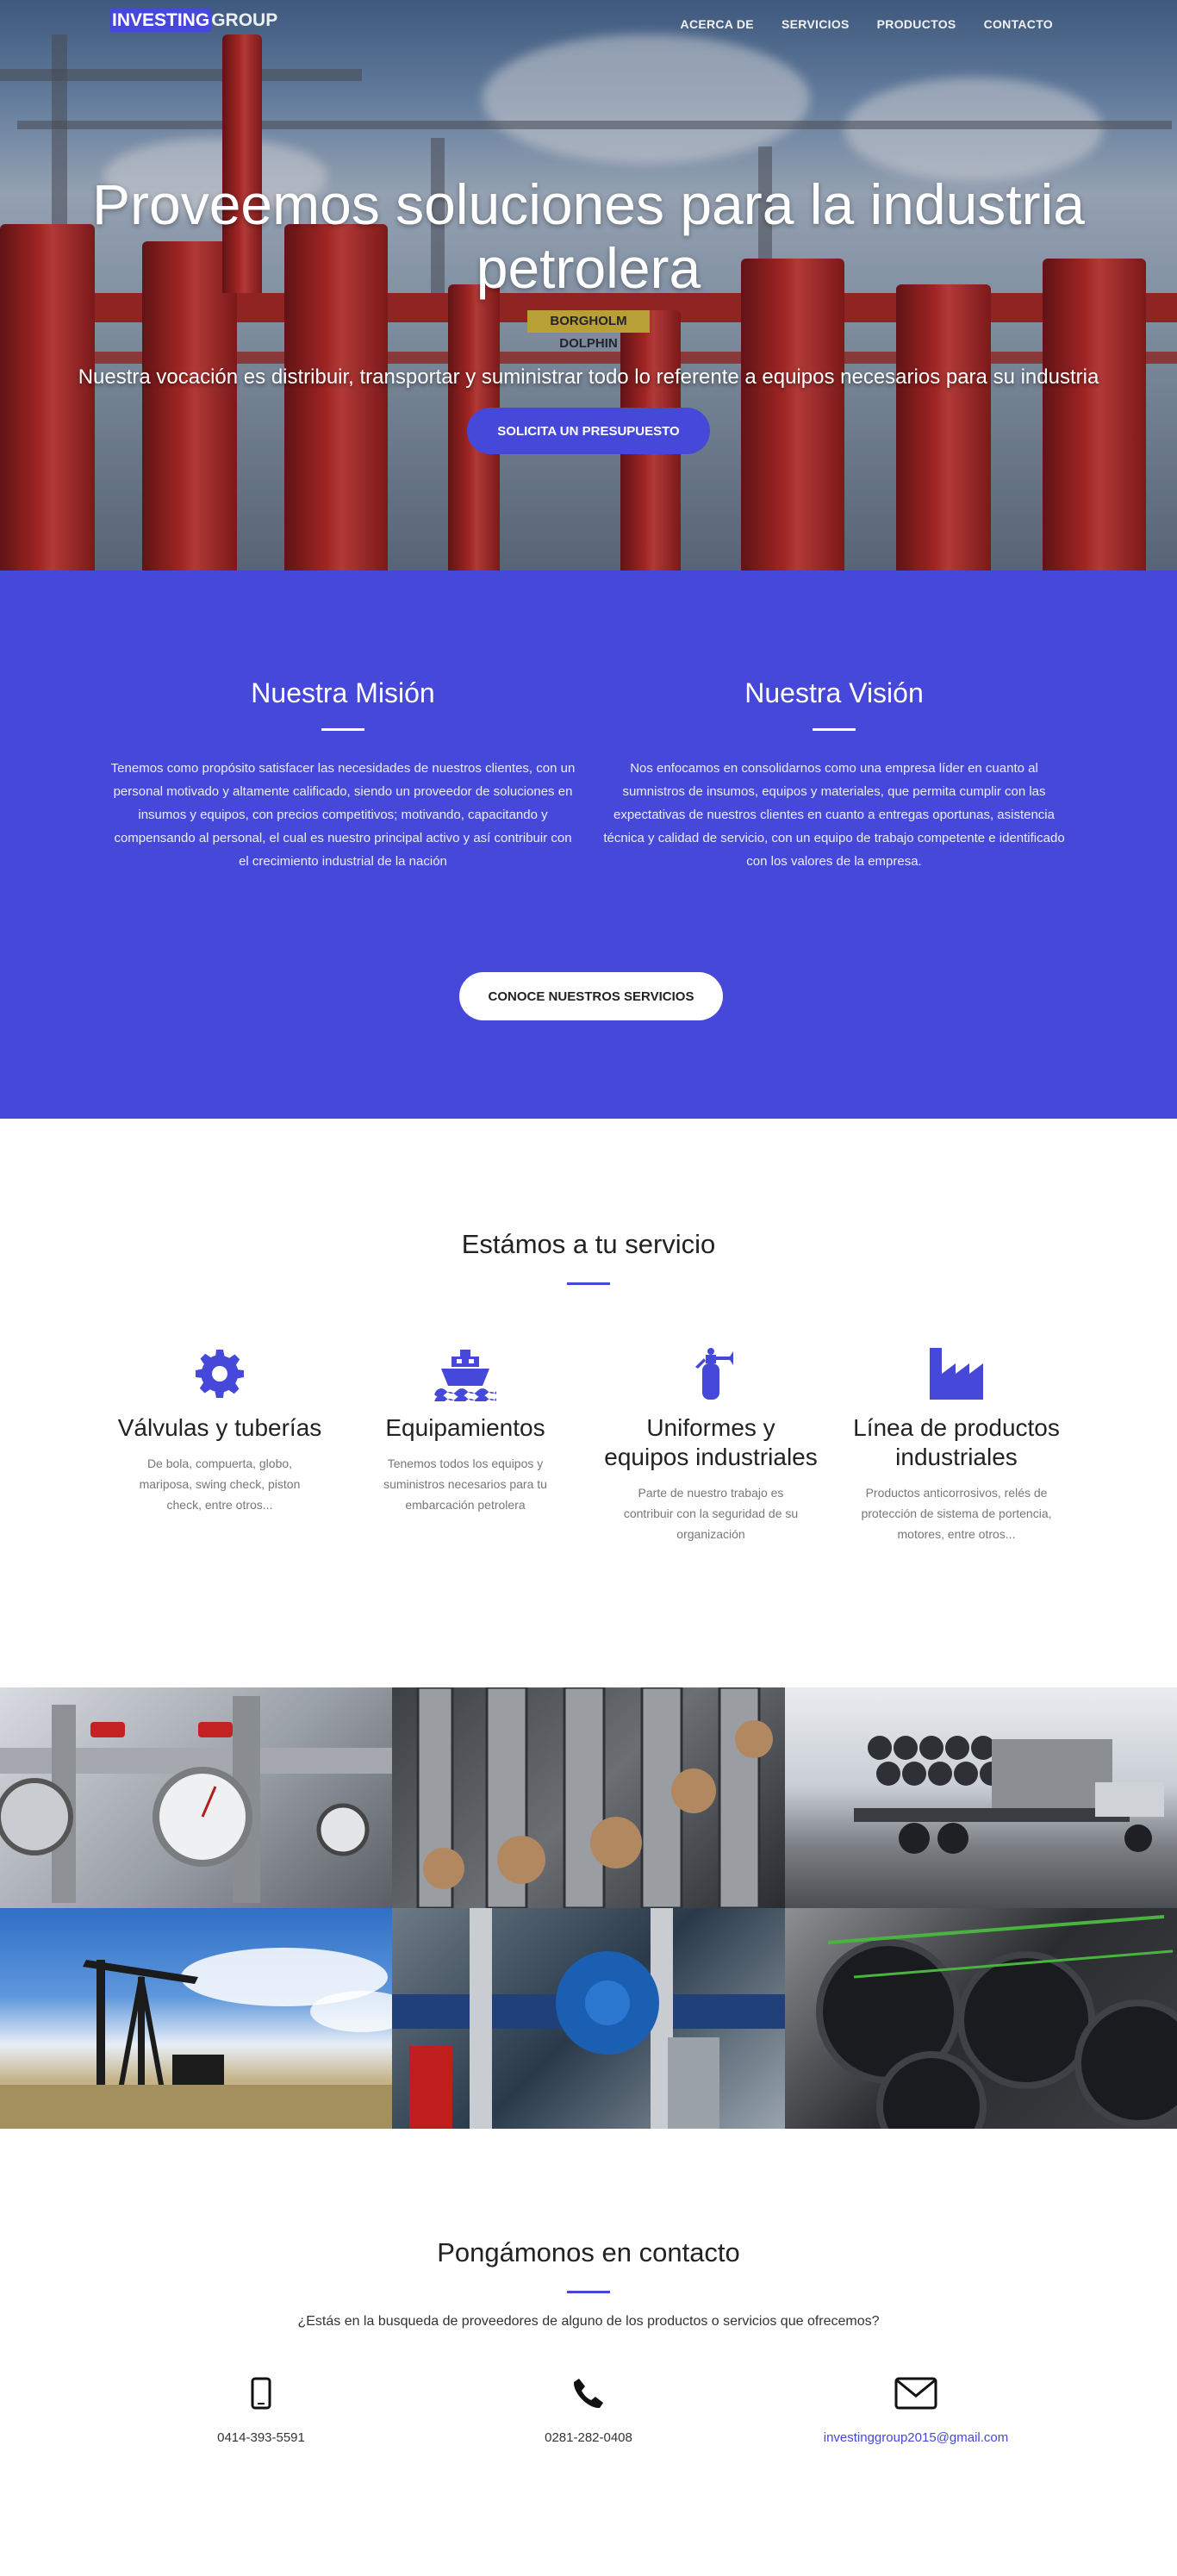 This screenshot has width=1177, height=2576. What do you see at coordinates (1018, 24) in the screenshot?
I see `nav-link-contacto: CONTACTO` at bounding box center [1018, 24].